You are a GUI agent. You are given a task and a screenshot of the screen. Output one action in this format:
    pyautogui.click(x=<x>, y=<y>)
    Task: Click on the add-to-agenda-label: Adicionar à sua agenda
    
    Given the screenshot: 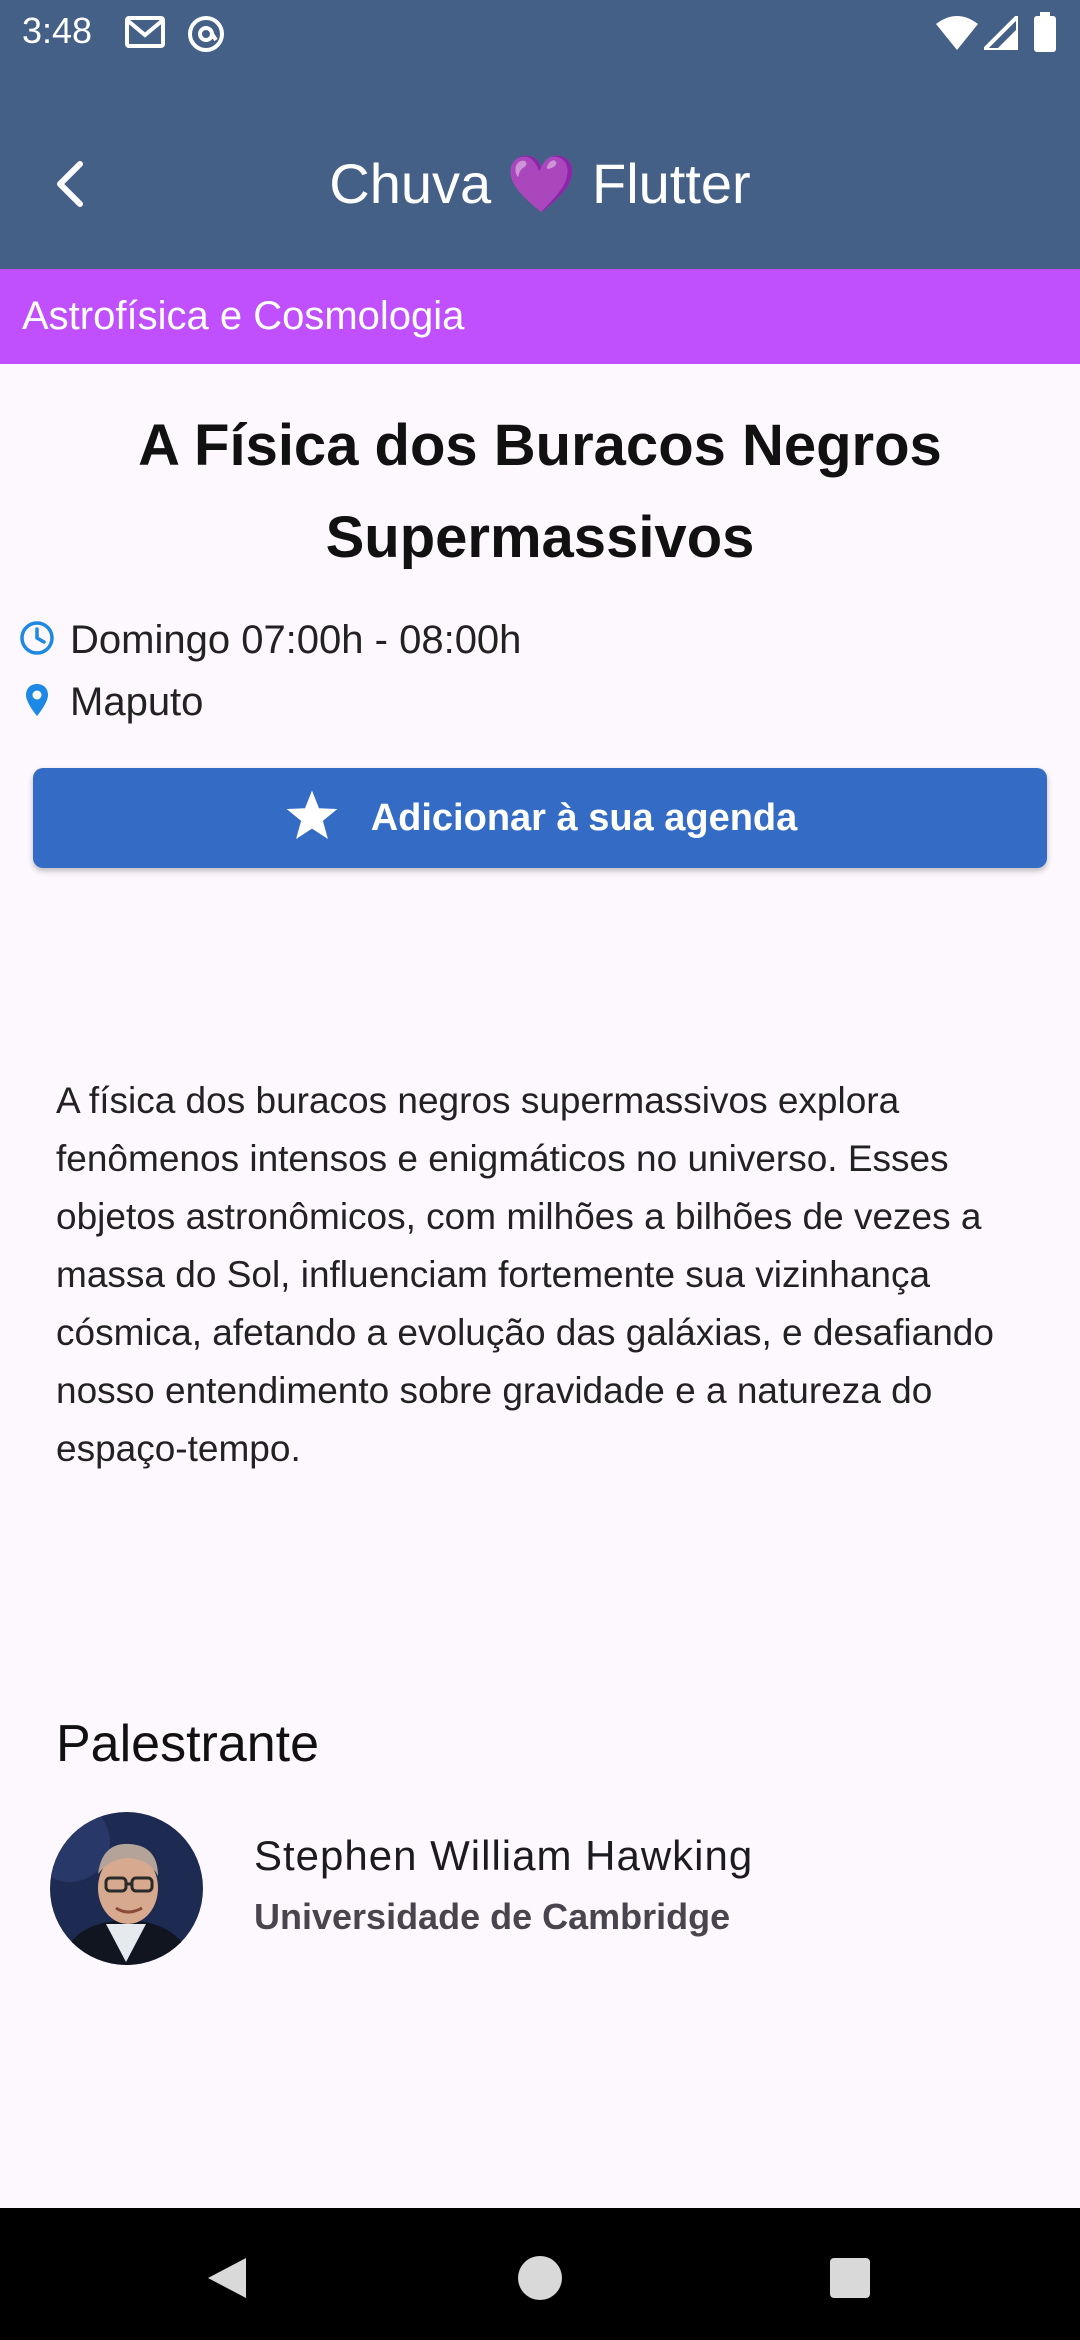 What is the action you would take?
    pyautogui.click(x=584, y=817)
    